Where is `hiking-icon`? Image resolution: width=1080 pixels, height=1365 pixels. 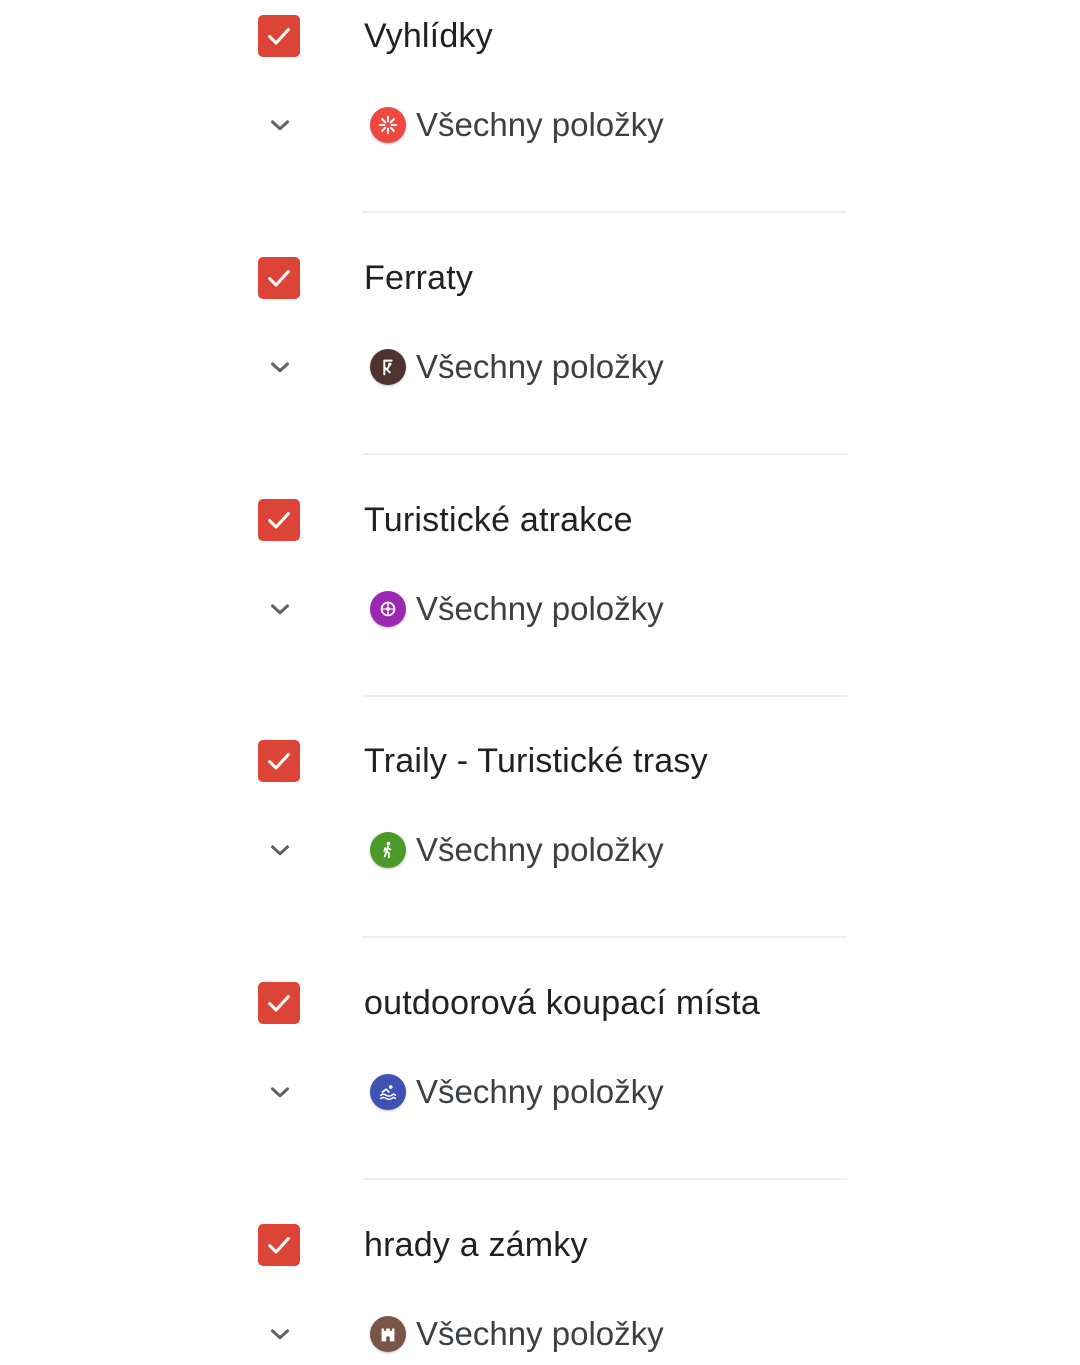 hiking-icon is located at coordinates (388, 850).